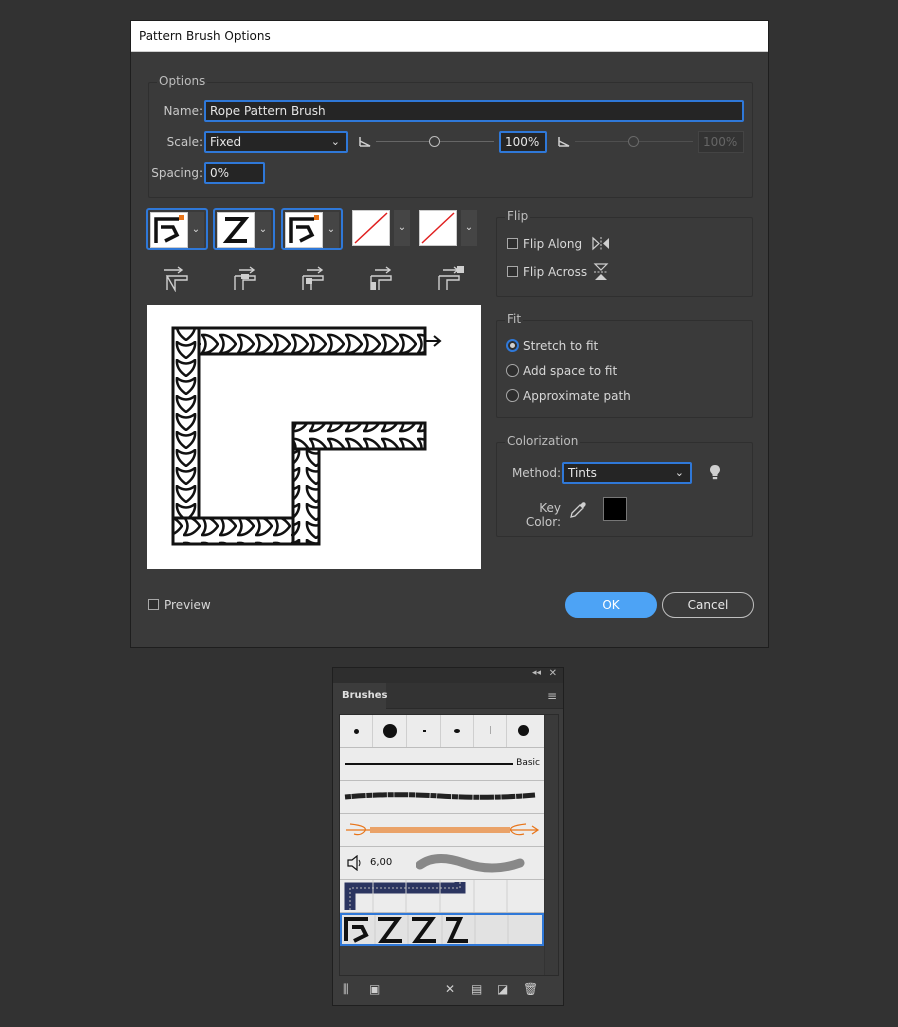  I want to click on pressure-max-icon, so click(564, 142).